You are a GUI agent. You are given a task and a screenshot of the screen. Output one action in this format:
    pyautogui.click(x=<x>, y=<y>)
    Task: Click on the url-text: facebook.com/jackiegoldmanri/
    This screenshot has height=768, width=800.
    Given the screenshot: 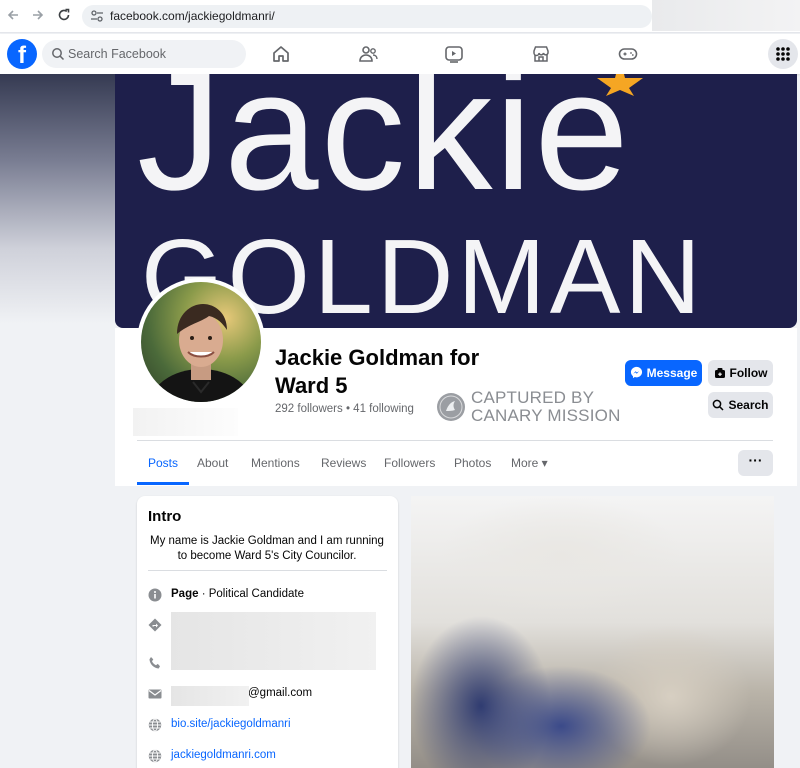 What is the action you would take?
    pyautogui.click(x=192, y=16)
    